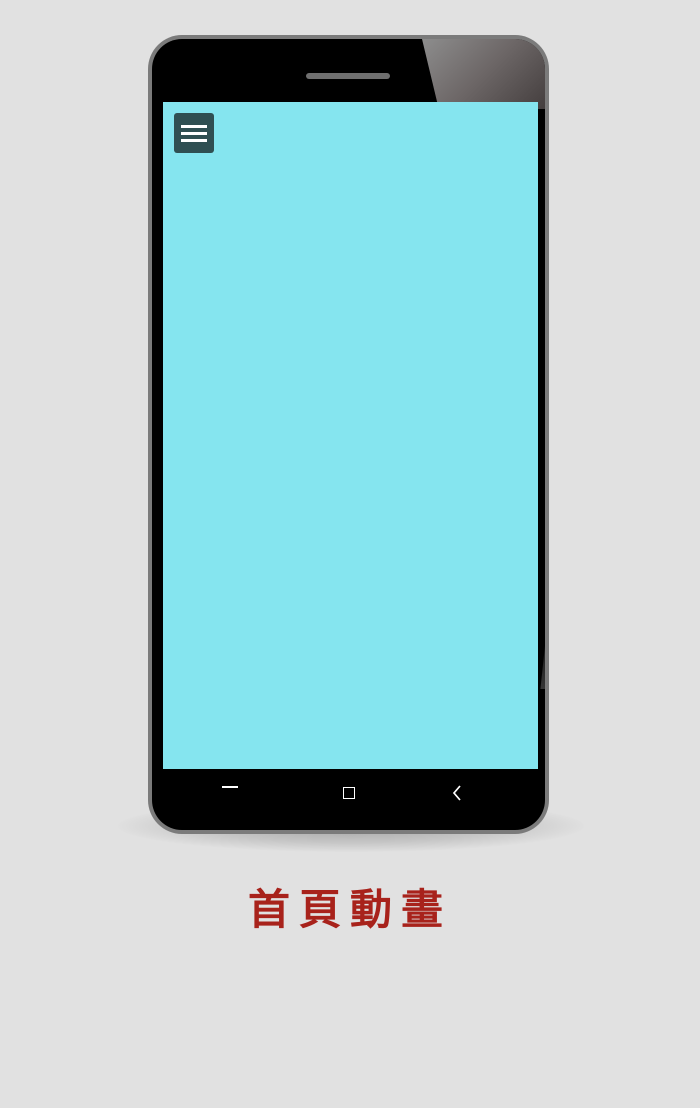 This screenshot has width=700, height=1108. I want to click on page-caption: 首頁動畫, so click(349, 909).